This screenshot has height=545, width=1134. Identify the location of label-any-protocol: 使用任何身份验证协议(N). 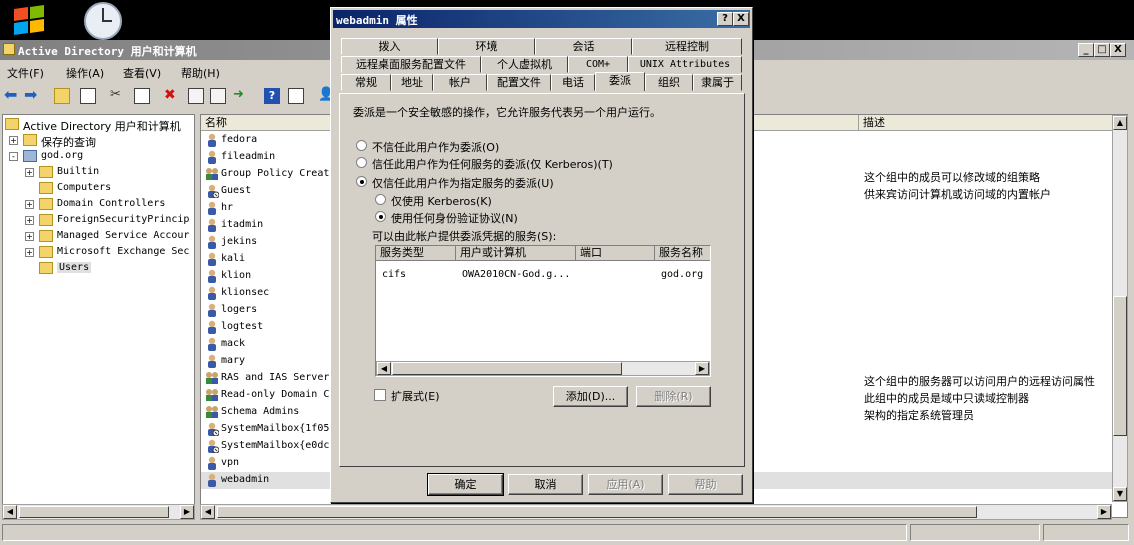
(454, 218).